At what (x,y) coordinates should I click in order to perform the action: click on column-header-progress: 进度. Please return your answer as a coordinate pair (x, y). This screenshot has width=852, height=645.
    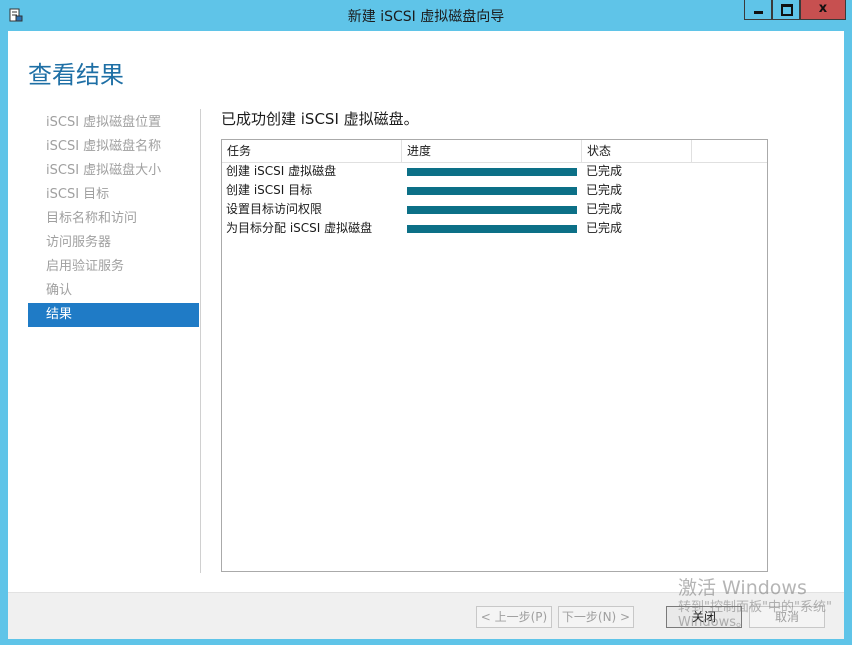
    Looking at the image, I should click on (492, 151).